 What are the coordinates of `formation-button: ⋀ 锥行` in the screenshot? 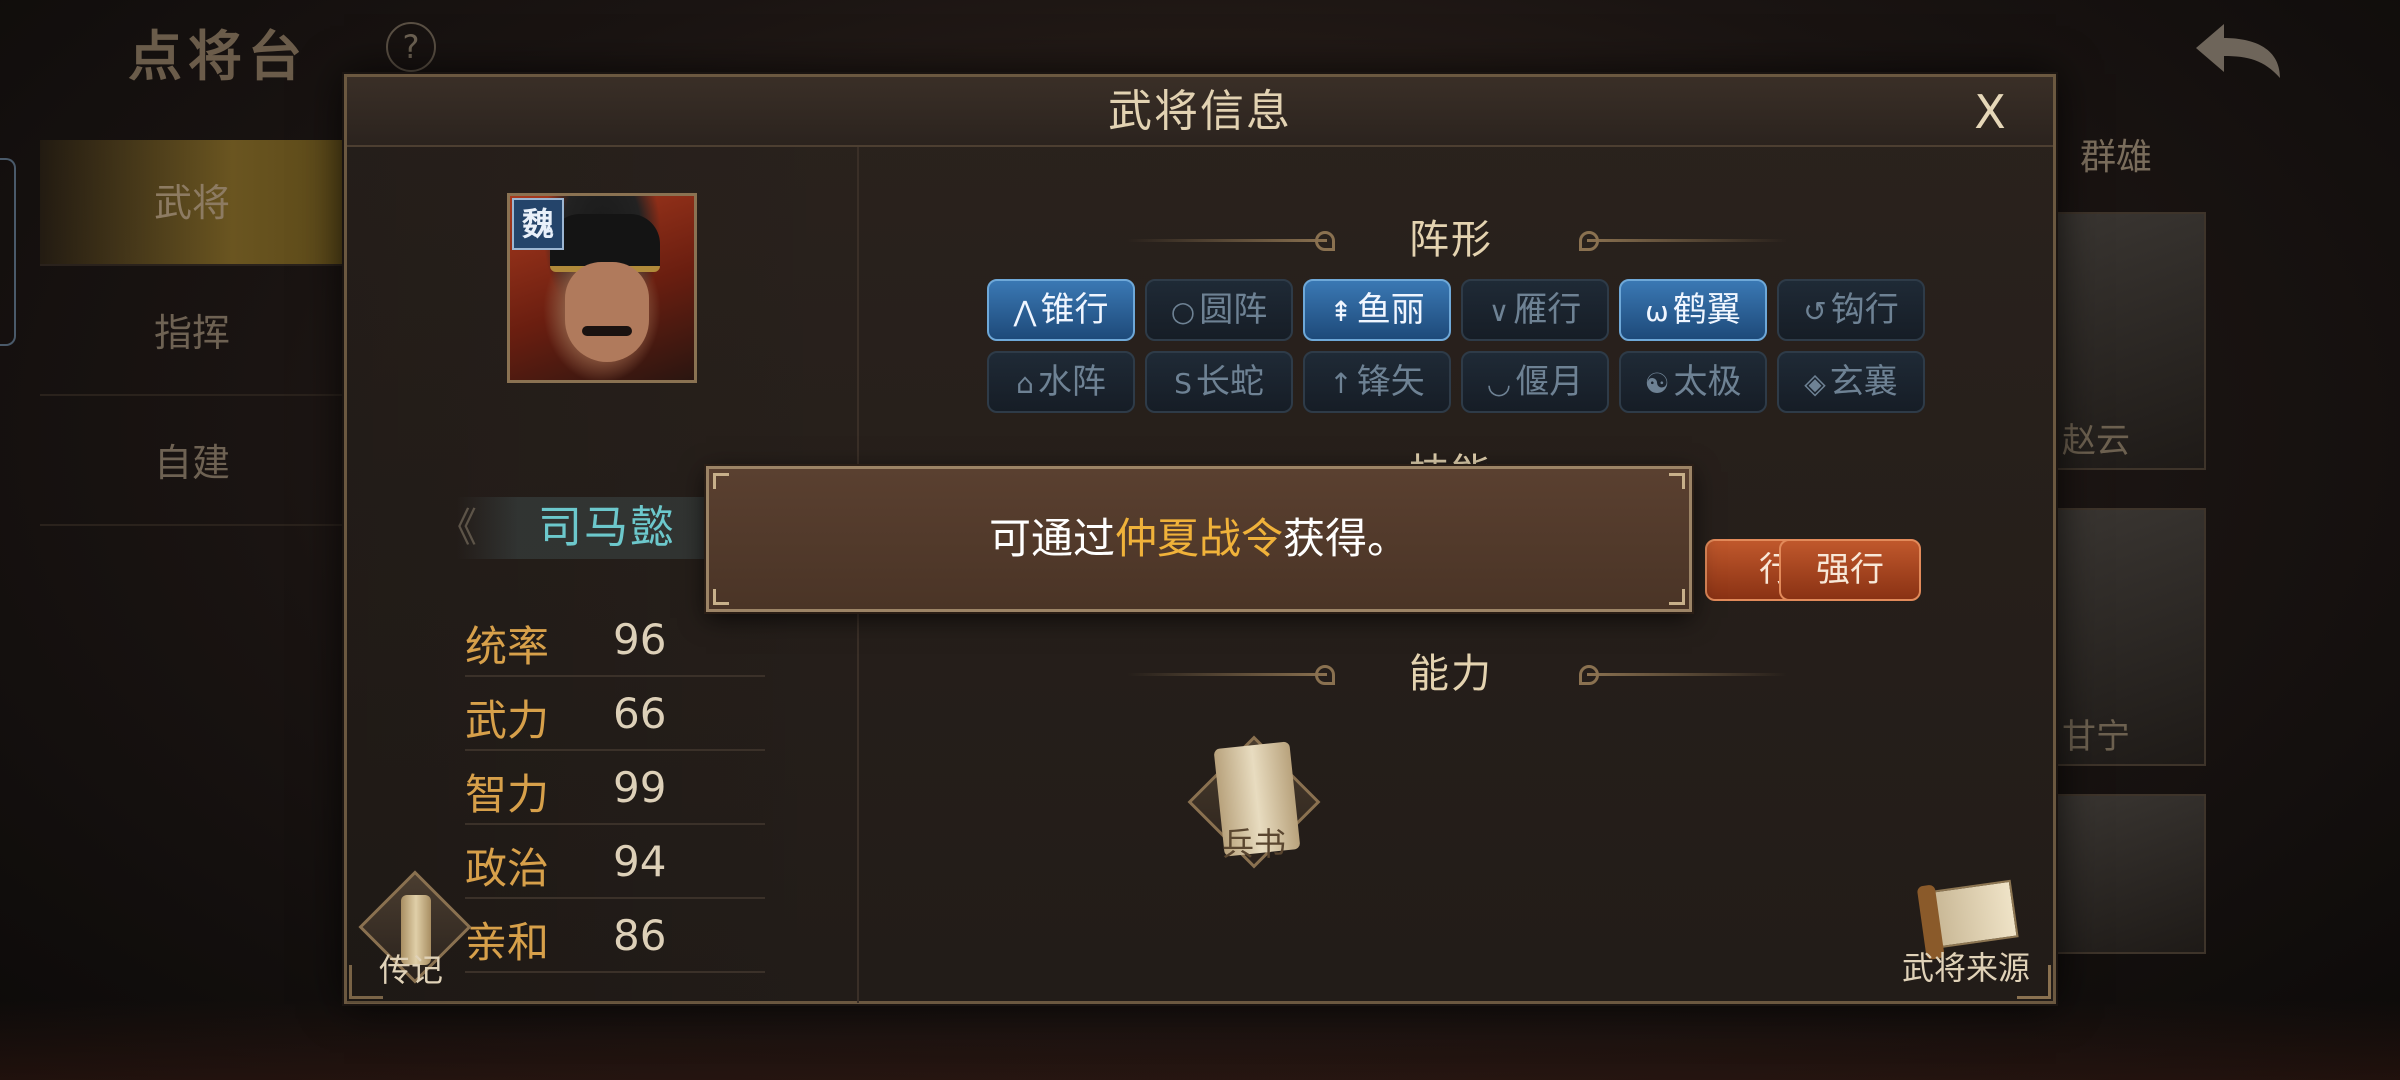 It's located at (1061, 310).